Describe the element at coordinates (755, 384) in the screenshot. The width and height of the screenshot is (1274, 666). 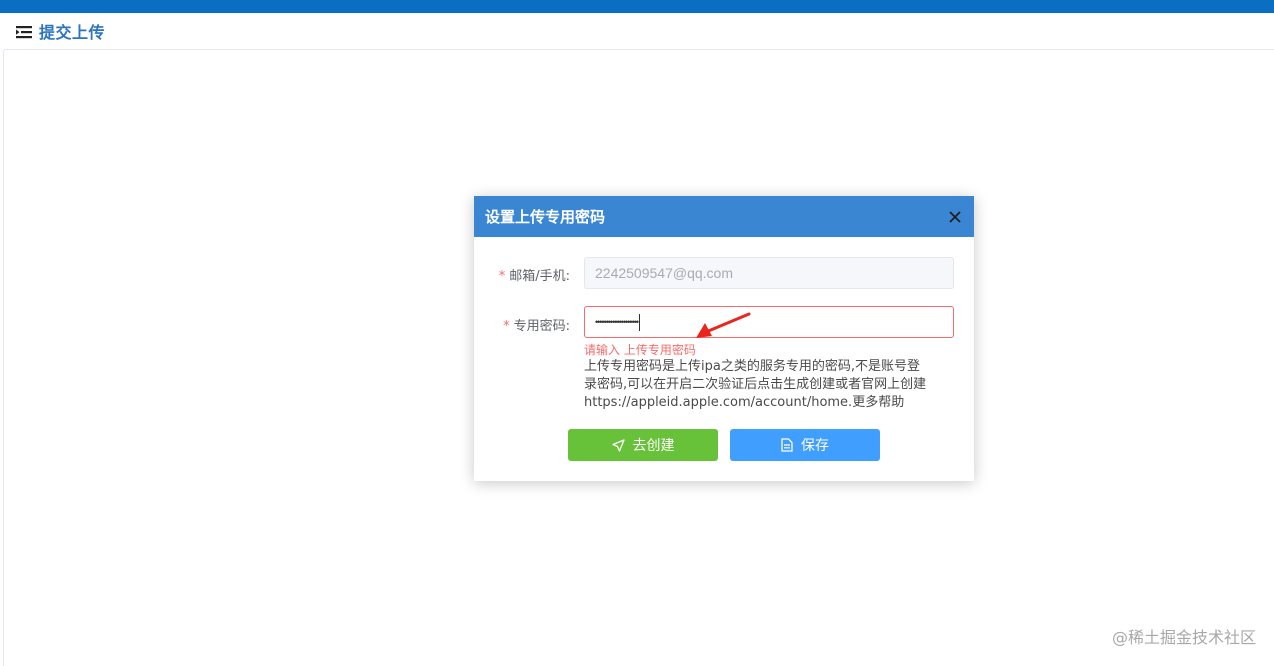
I see `help-line: 录密码,可以在开启二次验证后点击生成创建或者官网上创建` at that location.